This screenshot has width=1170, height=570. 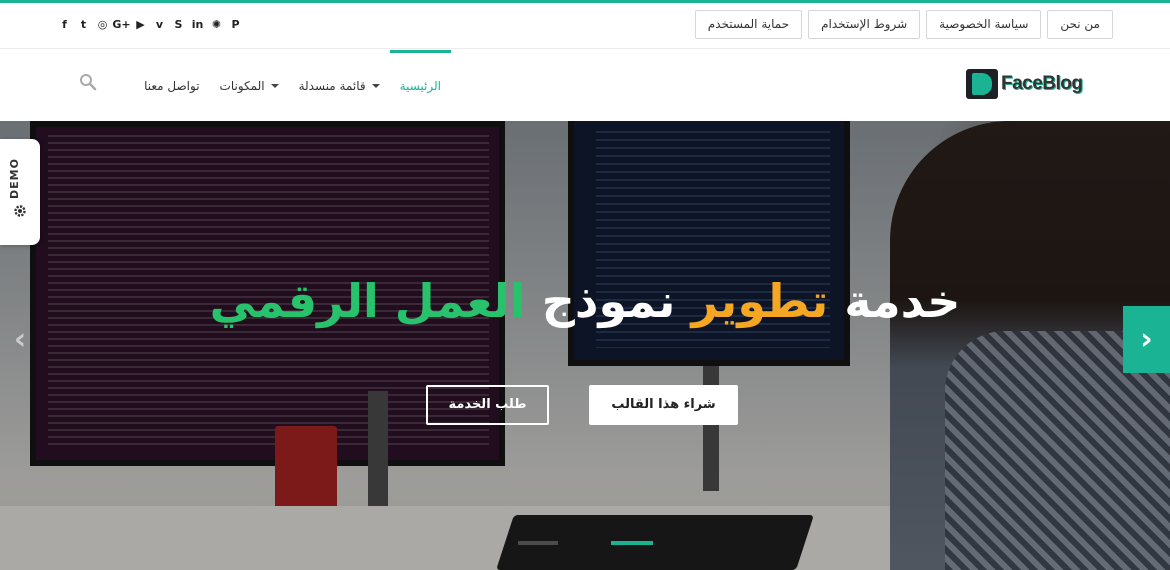 I want to click on demo-tab: DEMO, so click(x=20, y=192).